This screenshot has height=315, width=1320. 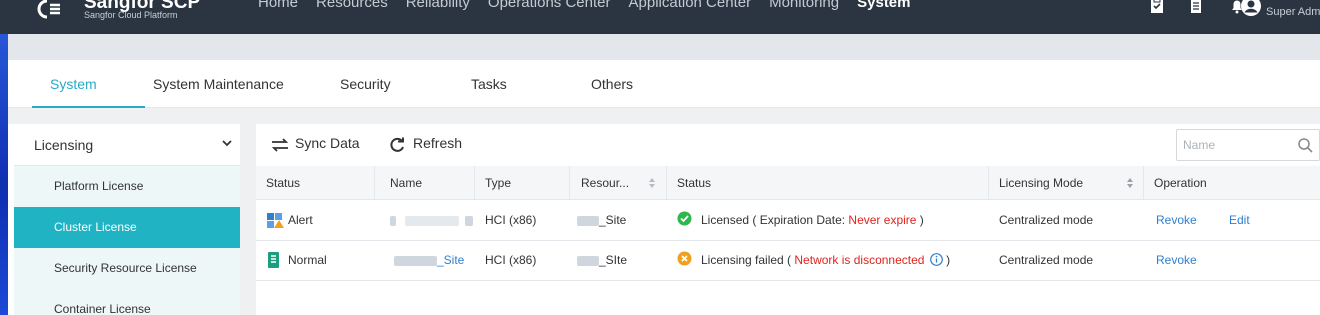 What do you see at coordinates (227, 143) in the screenshot?
I see `chevron-down-icon` at bounding box center [227, 143].